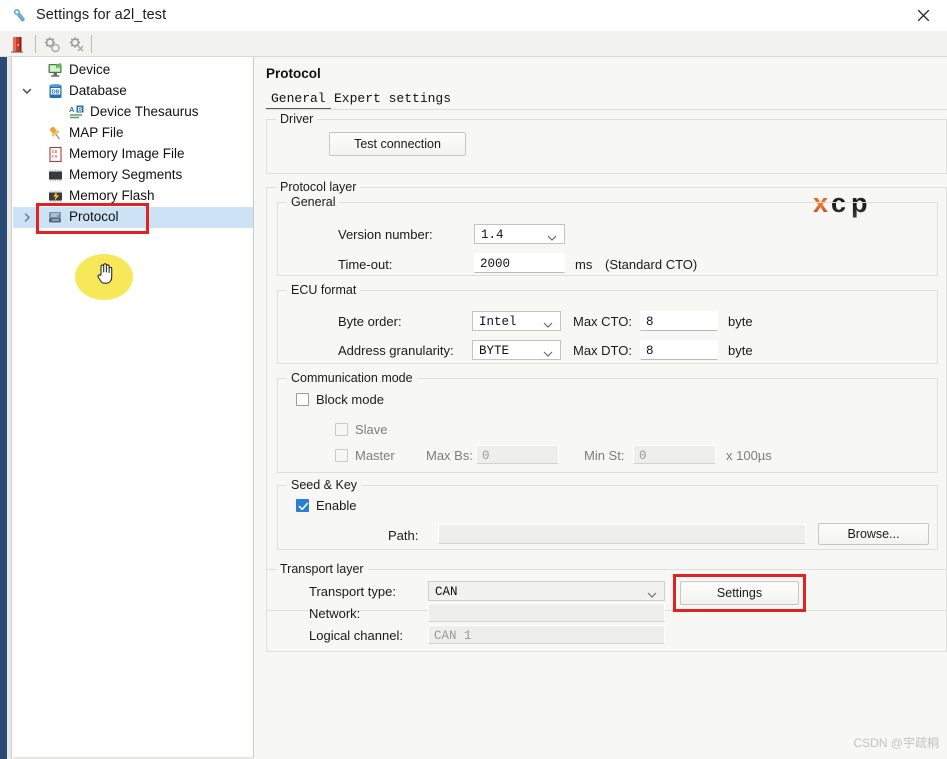 This screenshot has width=947, height=759. I want to click on sidebar-item-map-file: MAP File, so click(133, 133).